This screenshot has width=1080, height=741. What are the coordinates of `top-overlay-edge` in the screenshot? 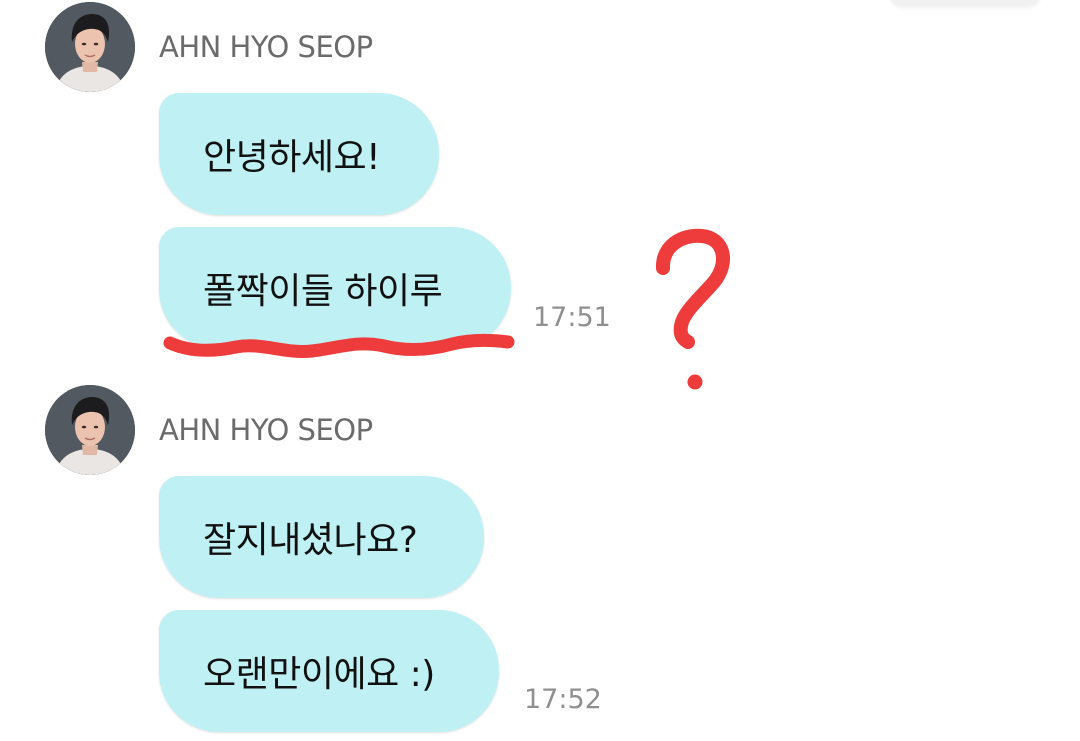 It's located at (965, 3).